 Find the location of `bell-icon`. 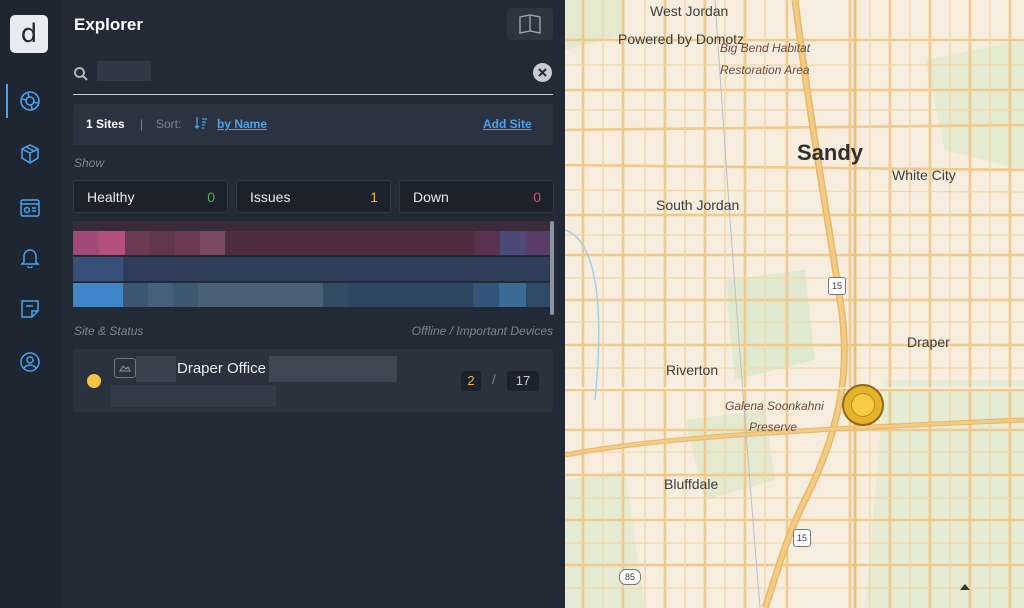

bell-icon is located at coordinates (30, 258).